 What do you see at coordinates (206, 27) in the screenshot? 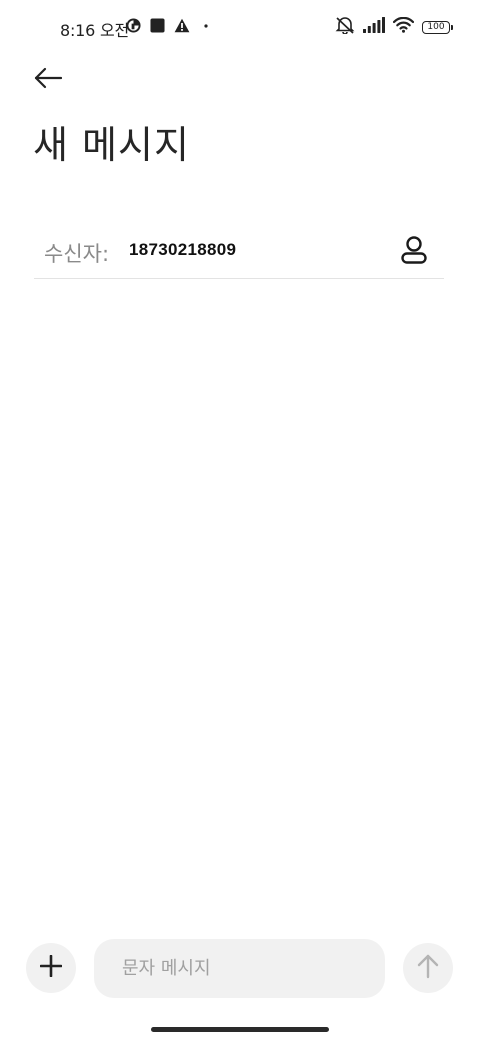
I see `dot-icon` at bounding box center [206, 27].